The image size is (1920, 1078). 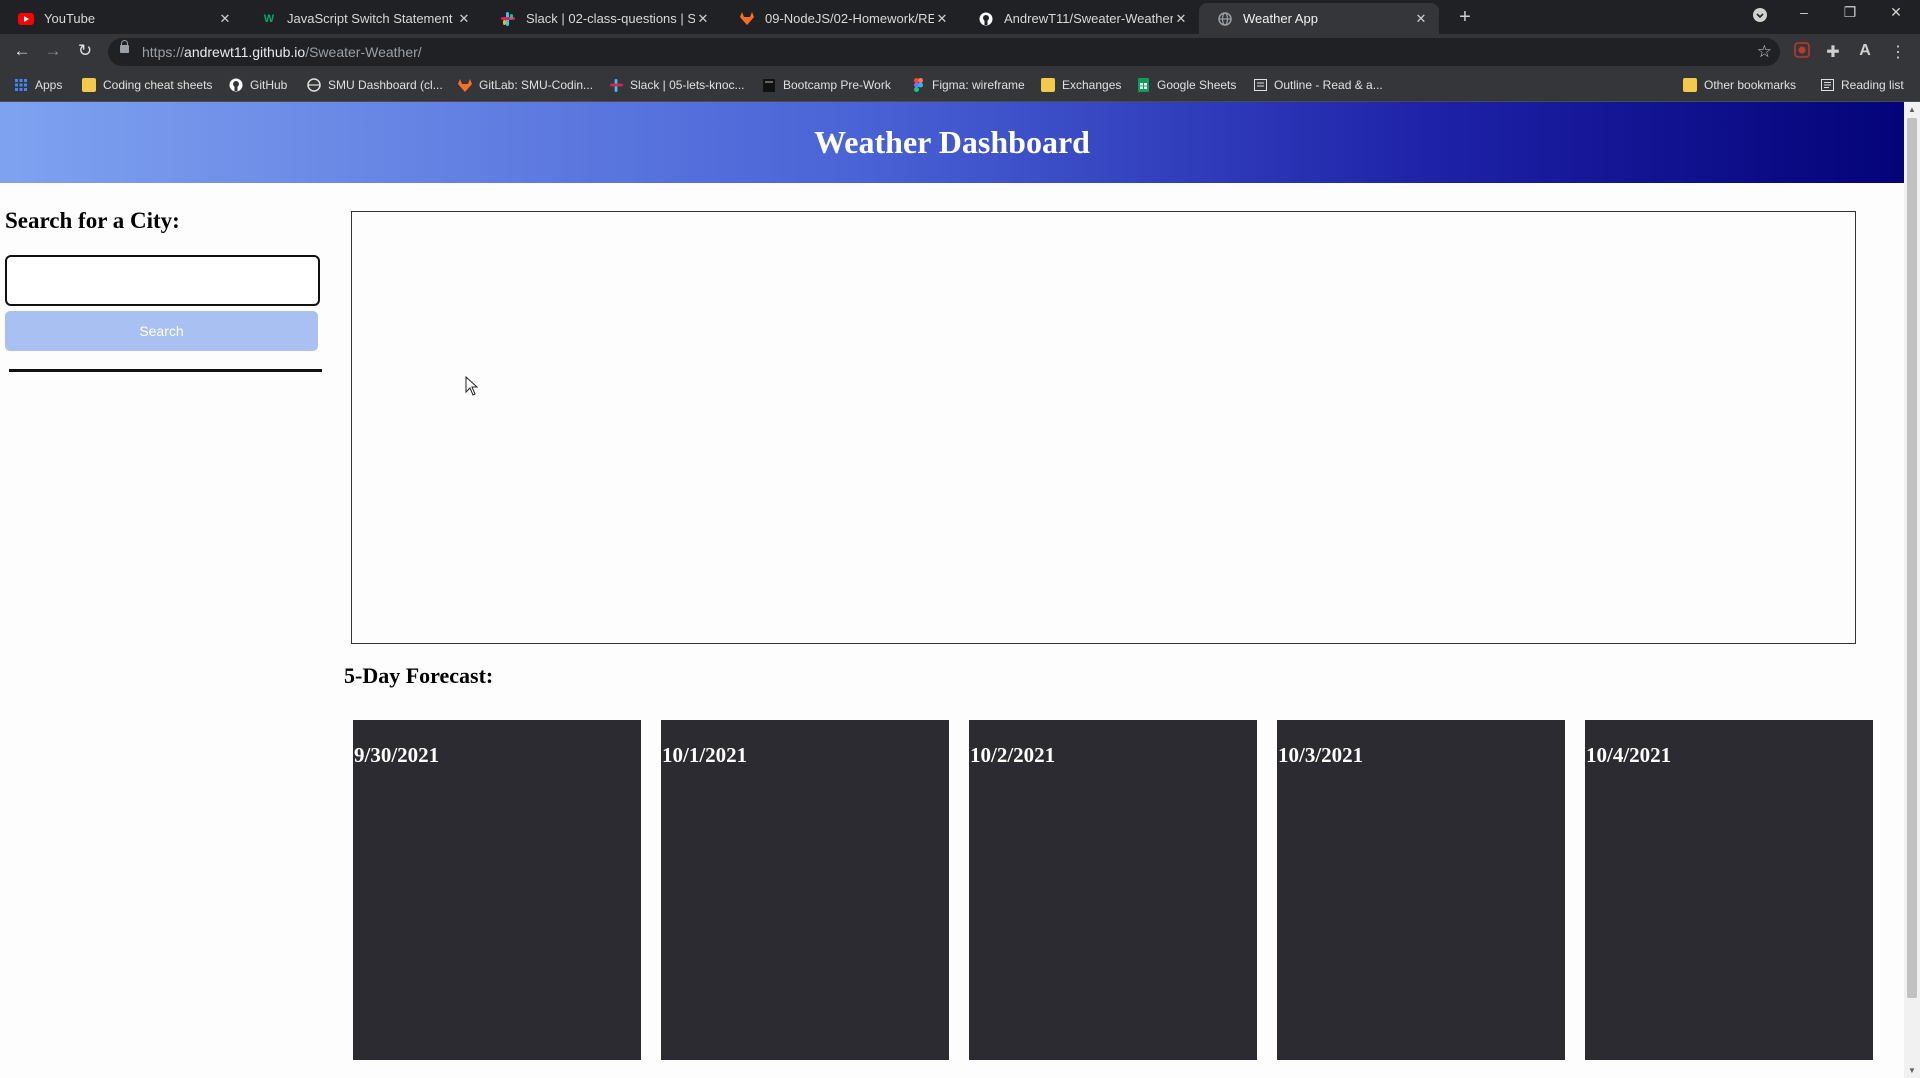 What do you see at coordinates (1804, 12) in the screenshot?
I see `minimize-icon: –` at bounding box center [1804, 12].